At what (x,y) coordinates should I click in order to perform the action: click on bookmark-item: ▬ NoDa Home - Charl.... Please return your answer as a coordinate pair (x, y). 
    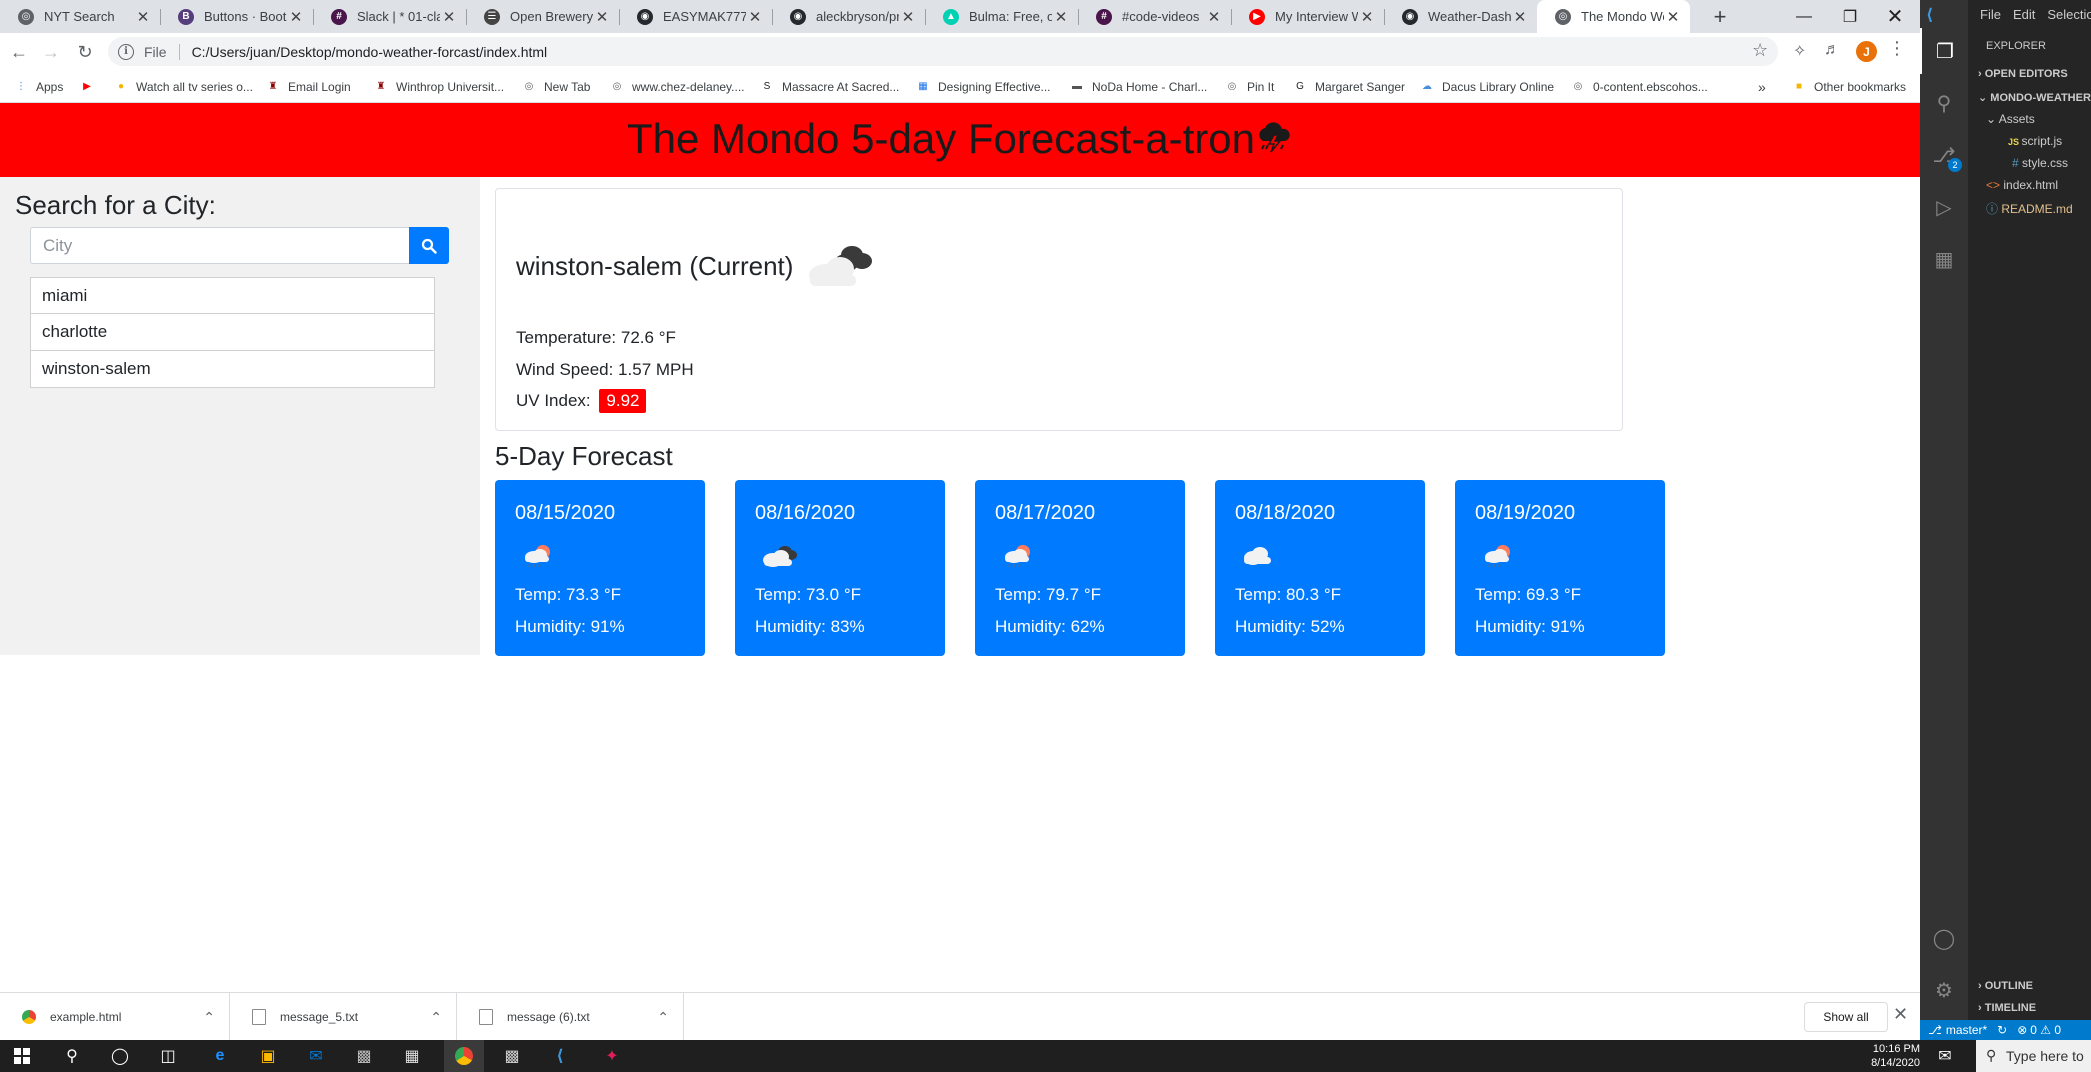
    Looking at the image, I should click on (1138, 86).